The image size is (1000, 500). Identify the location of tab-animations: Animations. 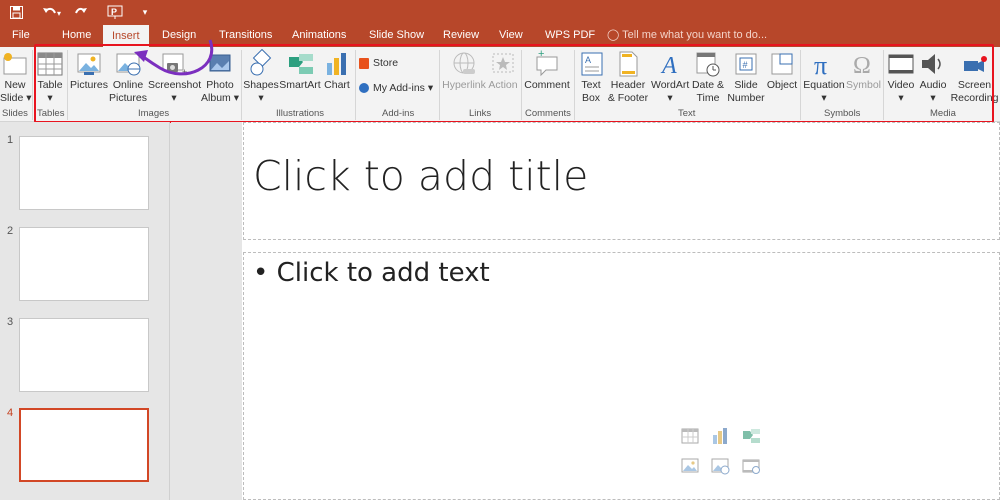
(319, 35).